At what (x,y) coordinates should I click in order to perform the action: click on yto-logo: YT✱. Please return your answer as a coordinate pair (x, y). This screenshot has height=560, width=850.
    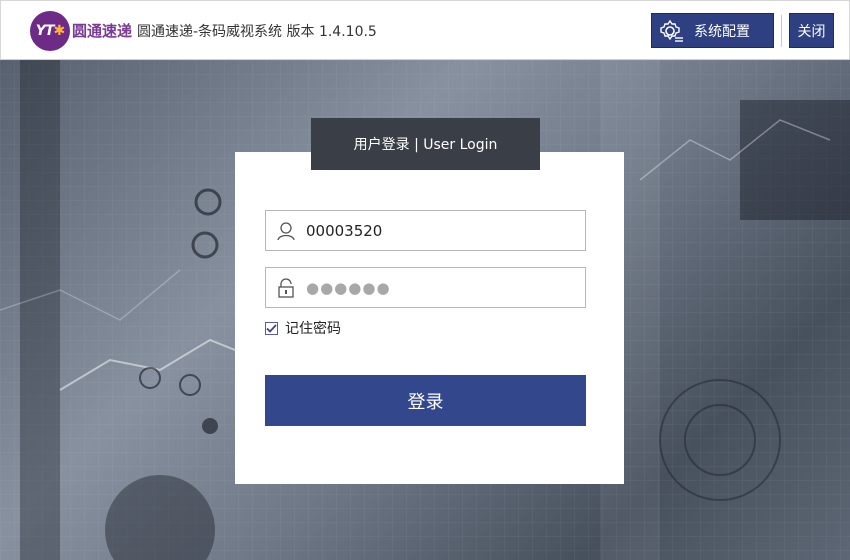
    Looking at the image, I should click on (50, 31).